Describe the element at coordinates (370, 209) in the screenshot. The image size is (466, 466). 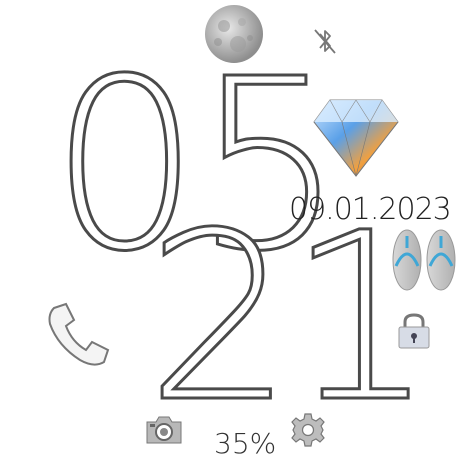
I see `date-display: 09.01.2023` at that location.